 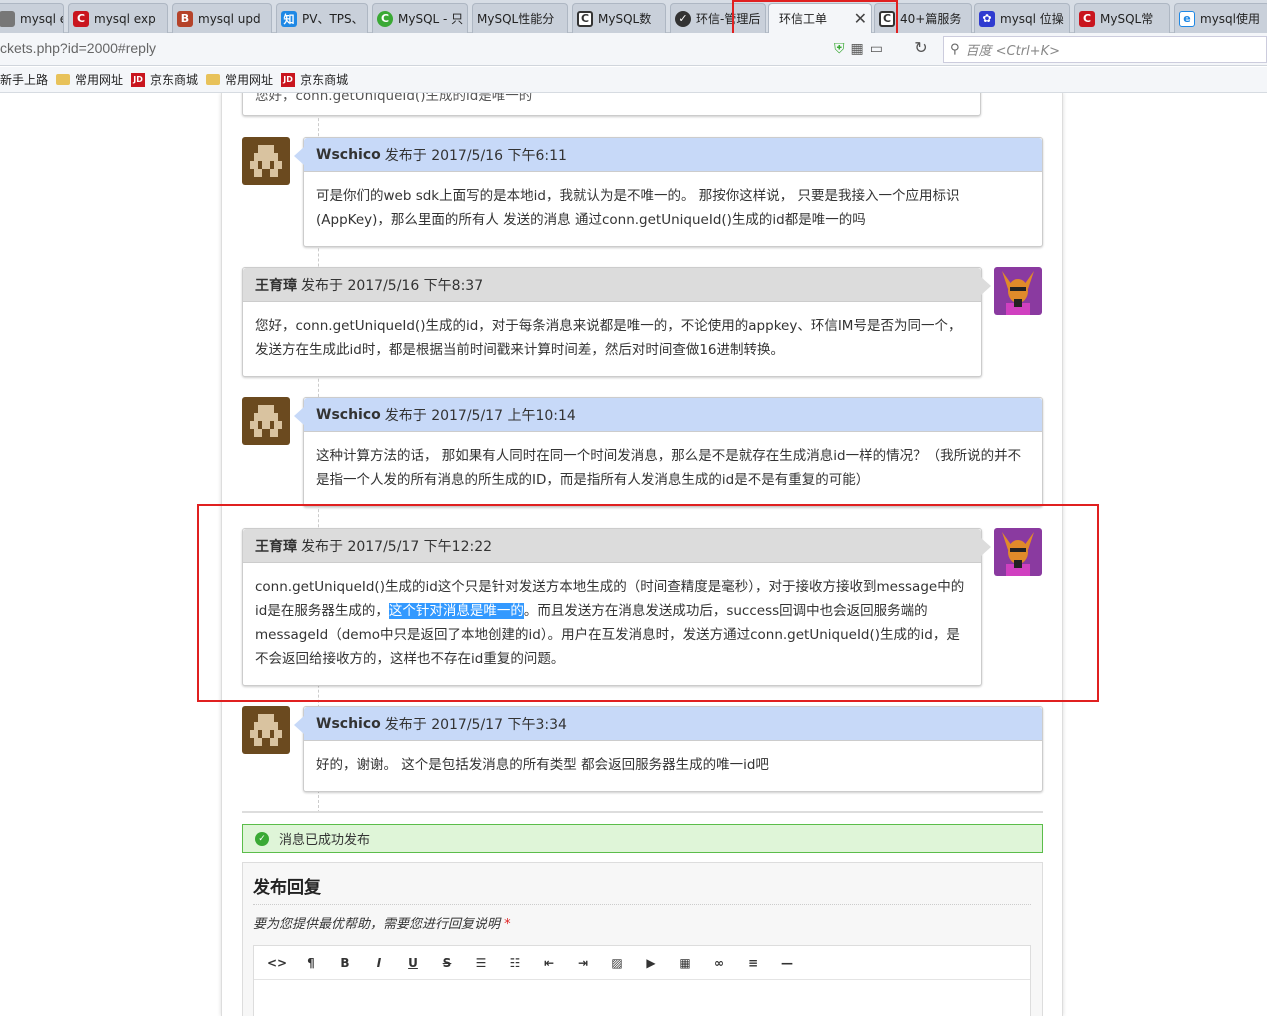 What do you see at coordinates (475, 155) in the screenshot?
I see `message-meta: 发布于 2017/5/16 下午6:11` at bounding box center [475, 155].